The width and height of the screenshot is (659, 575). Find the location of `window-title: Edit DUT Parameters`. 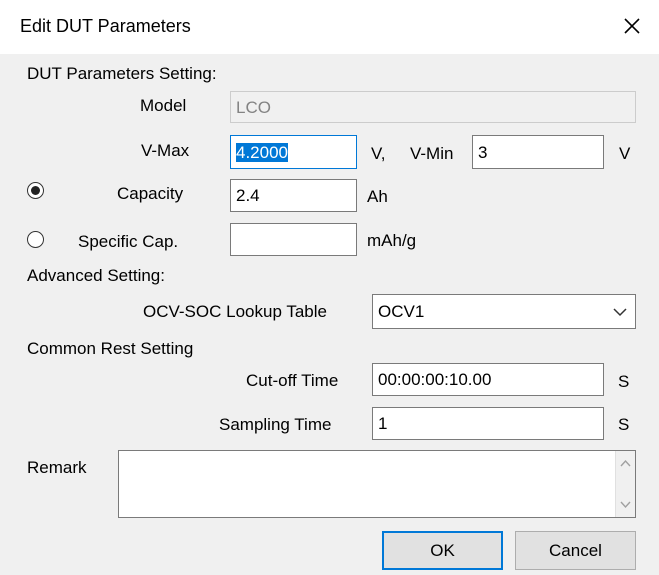

window-title: Edit DUT Parameters is located at coordinates (105, 26).